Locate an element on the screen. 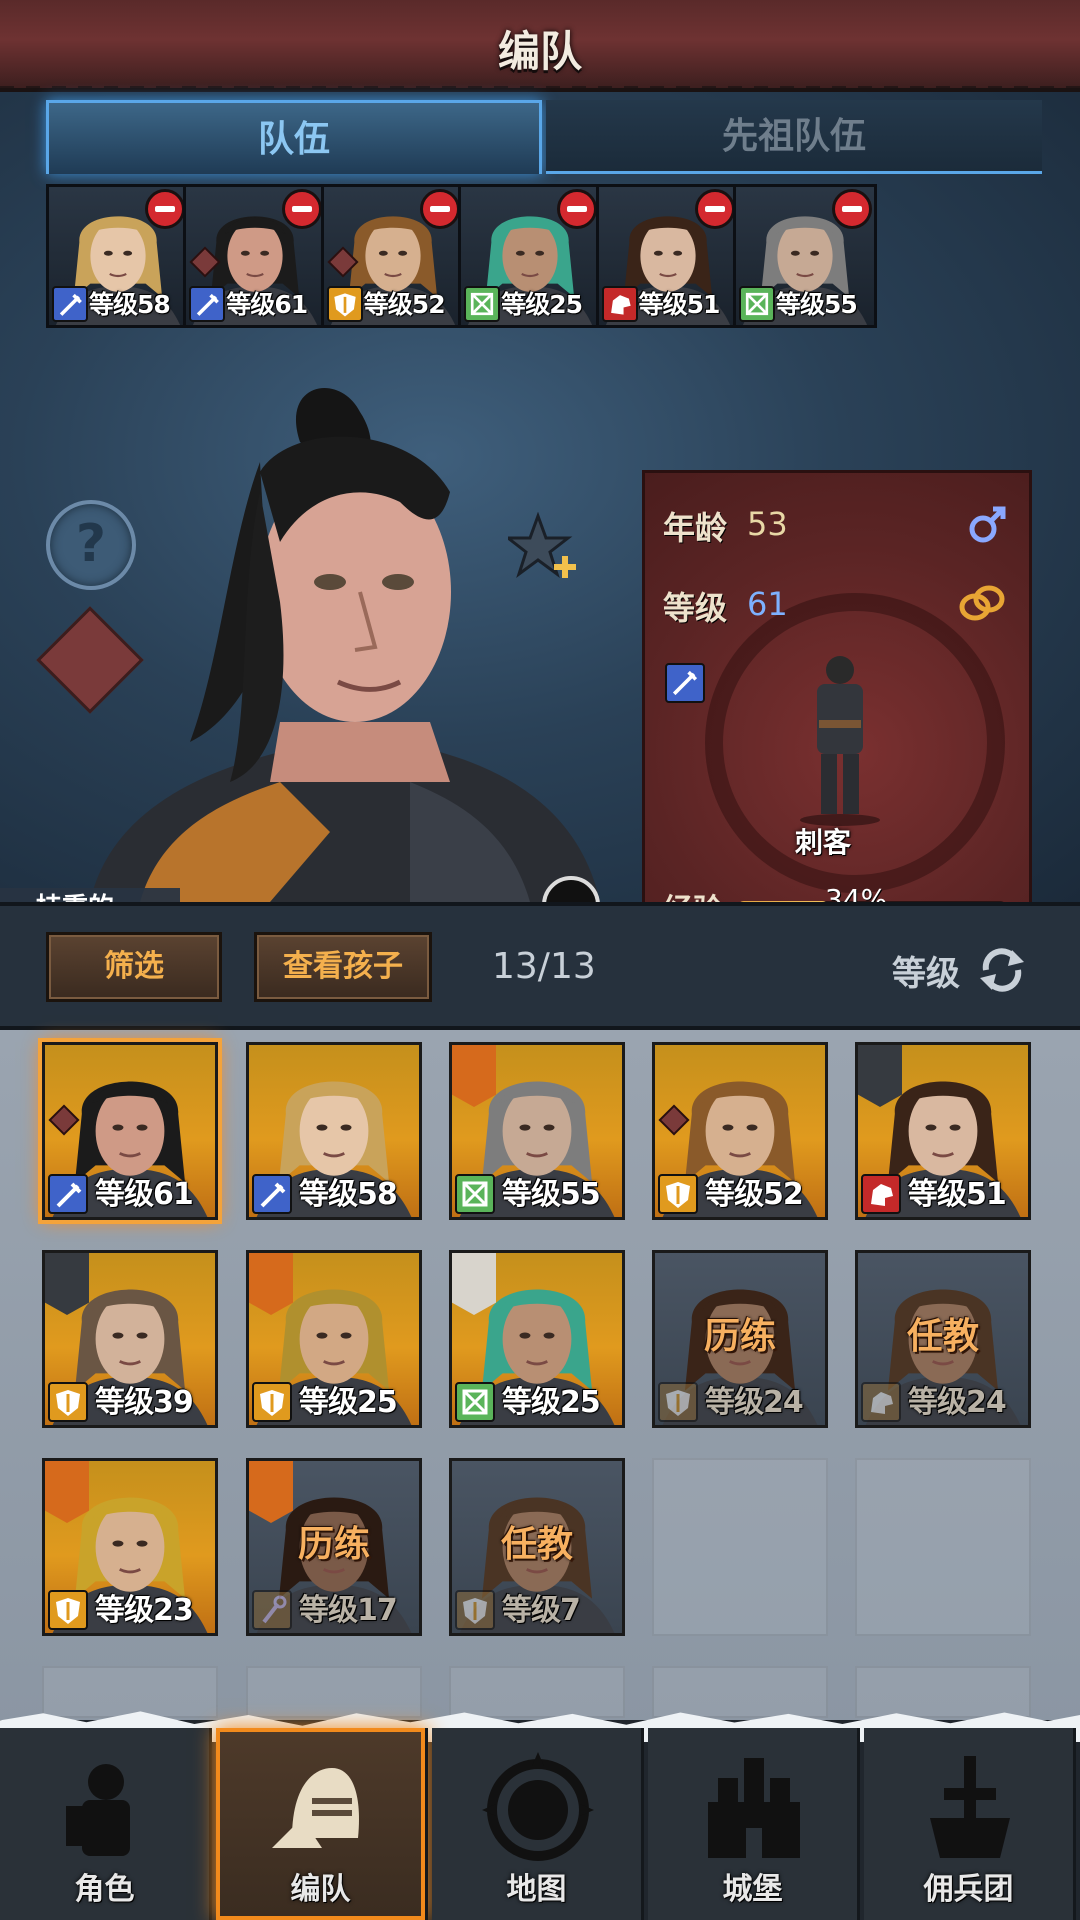 This screenshot has height=1920, width=1080. nav-item-knight: 角色 is located at coordinates (106, 1824).